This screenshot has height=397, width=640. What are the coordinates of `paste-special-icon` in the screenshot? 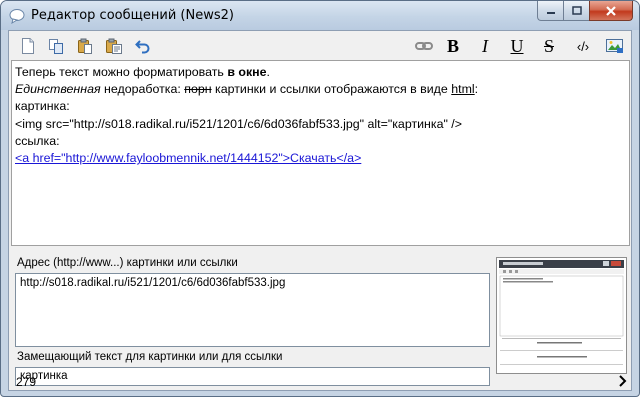 It's located at (114, 46).